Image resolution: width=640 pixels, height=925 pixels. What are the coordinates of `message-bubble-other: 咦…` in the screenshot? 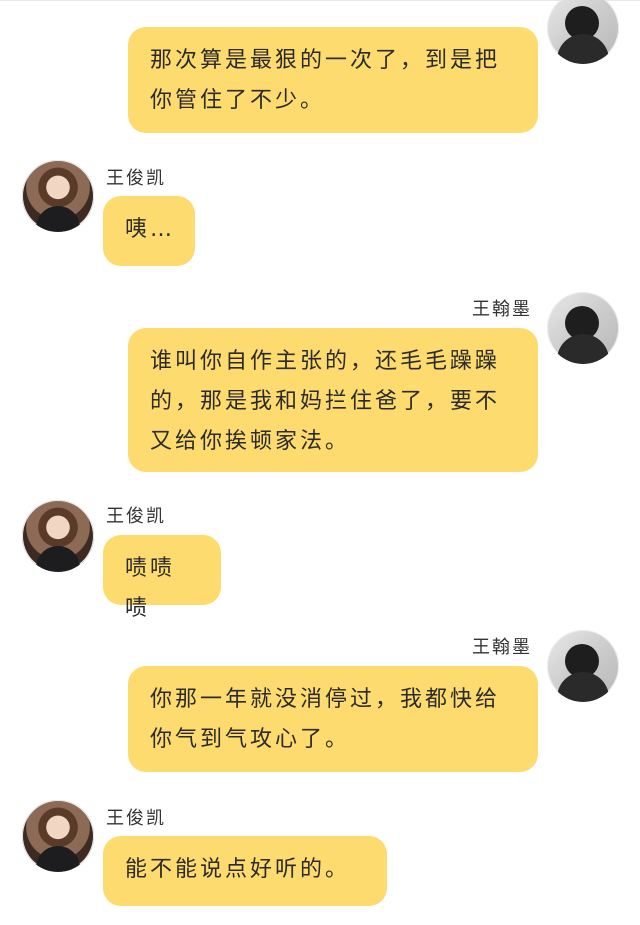 It's located at (149, 231).